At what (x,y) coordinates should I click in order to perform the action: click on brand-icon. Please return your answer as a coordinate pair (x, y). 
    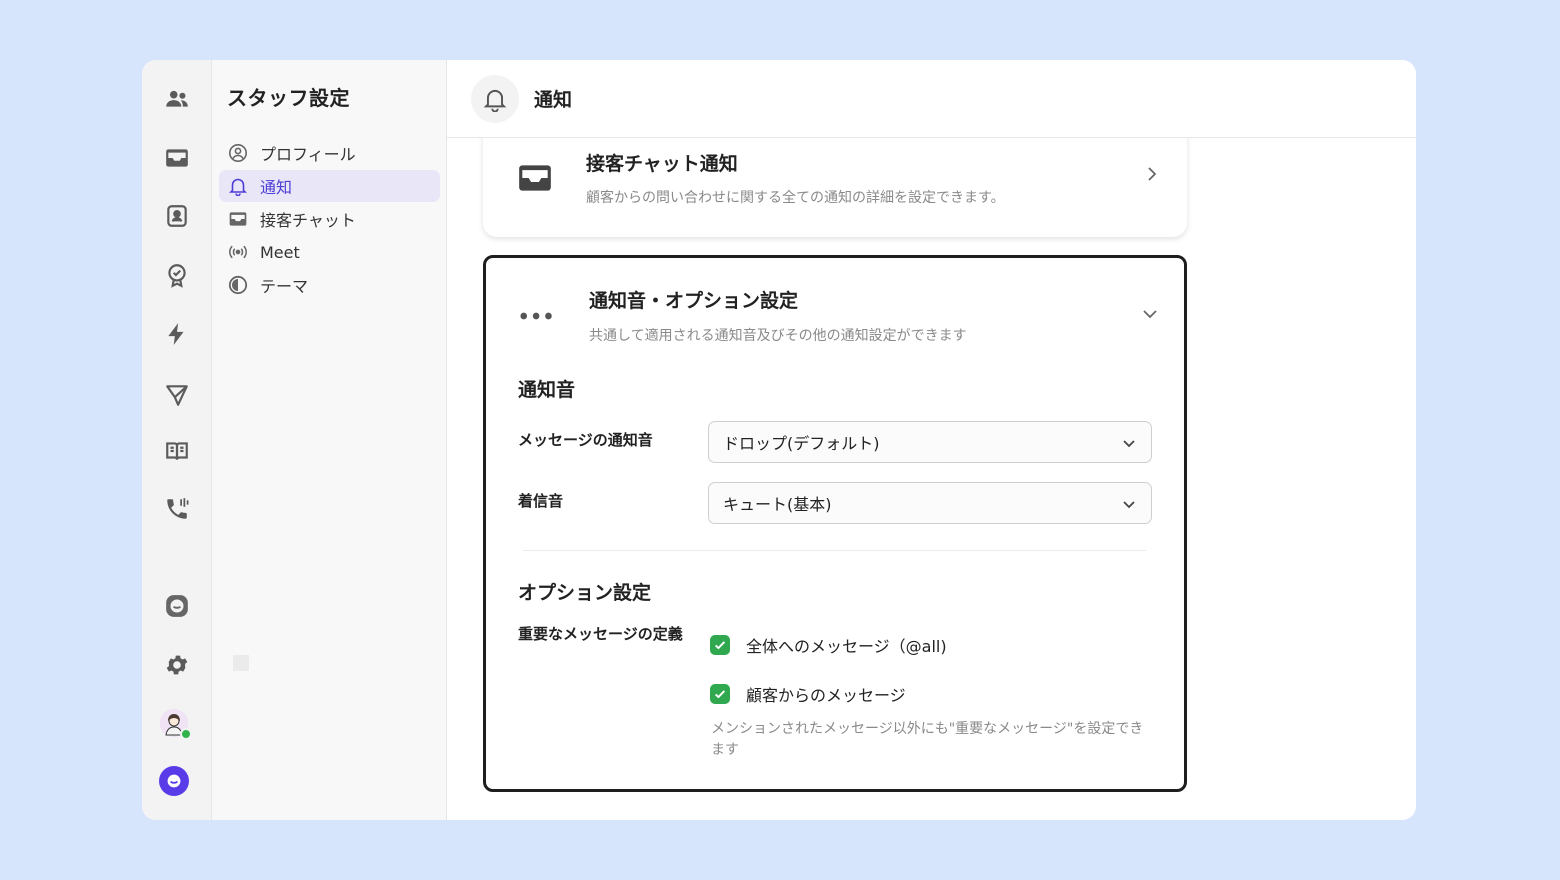
    Looking at the image, I should click on (174, 781).